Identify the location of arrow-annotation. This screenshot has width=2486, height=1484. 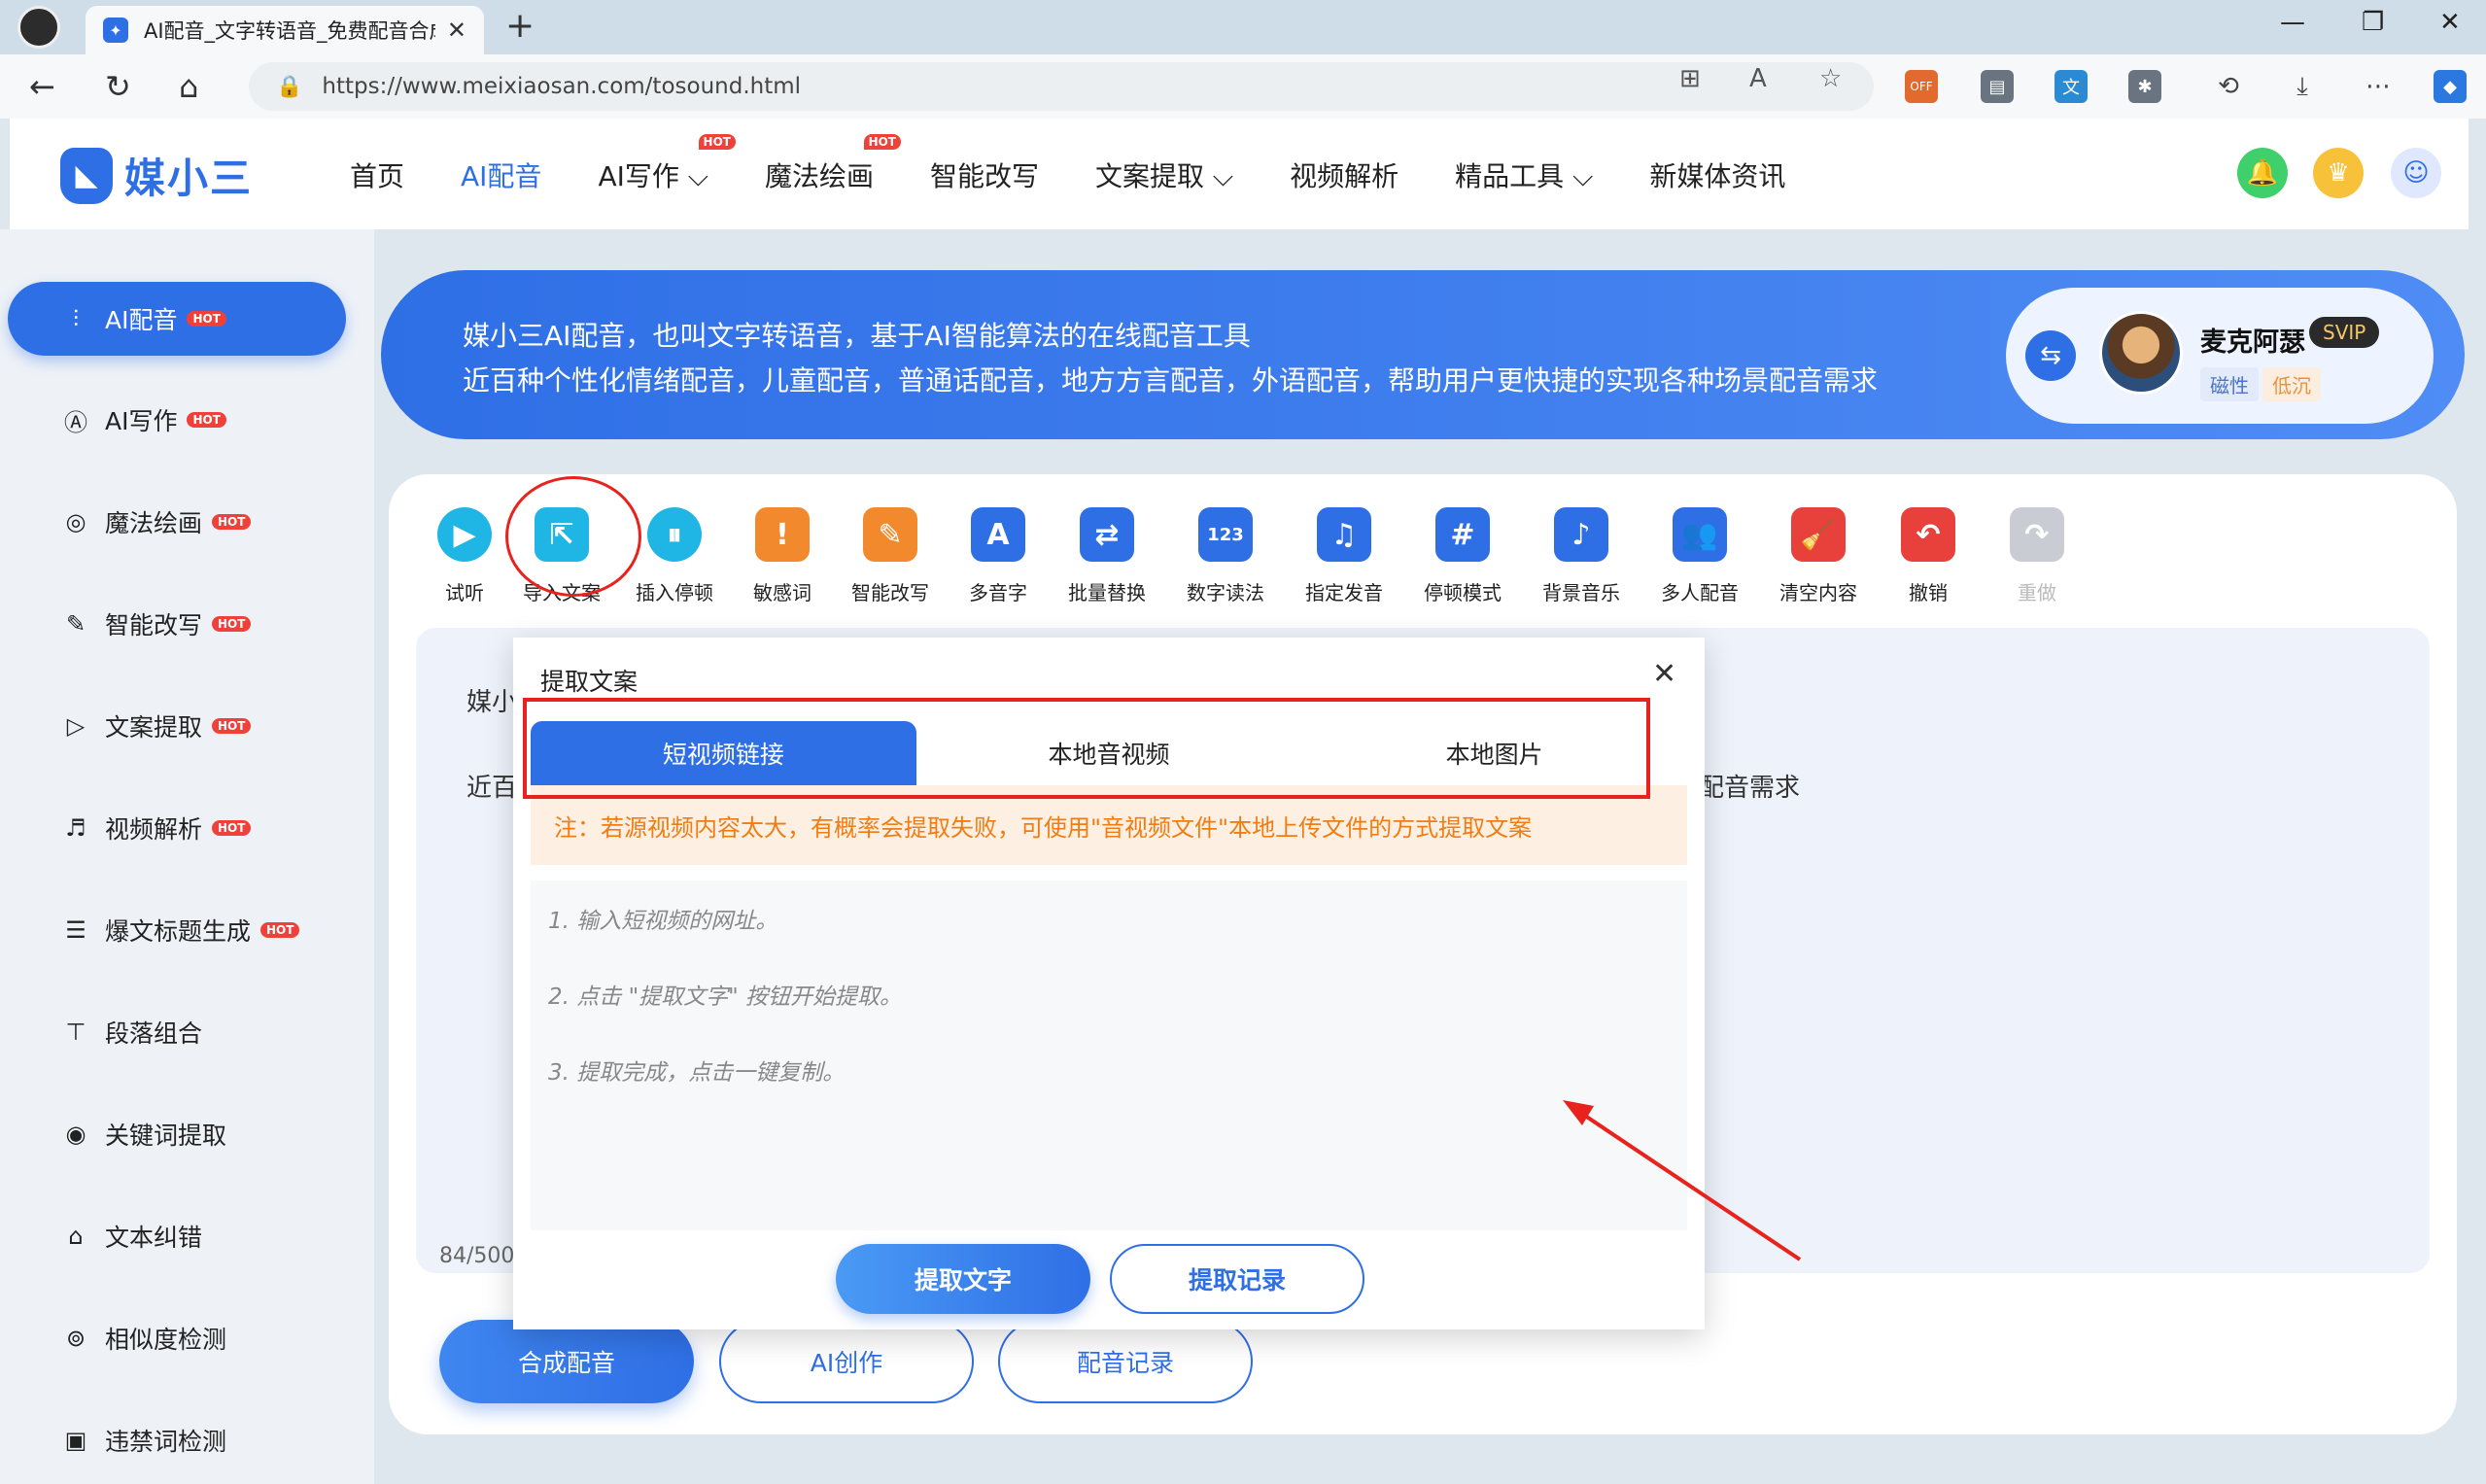
(1683, 1180).